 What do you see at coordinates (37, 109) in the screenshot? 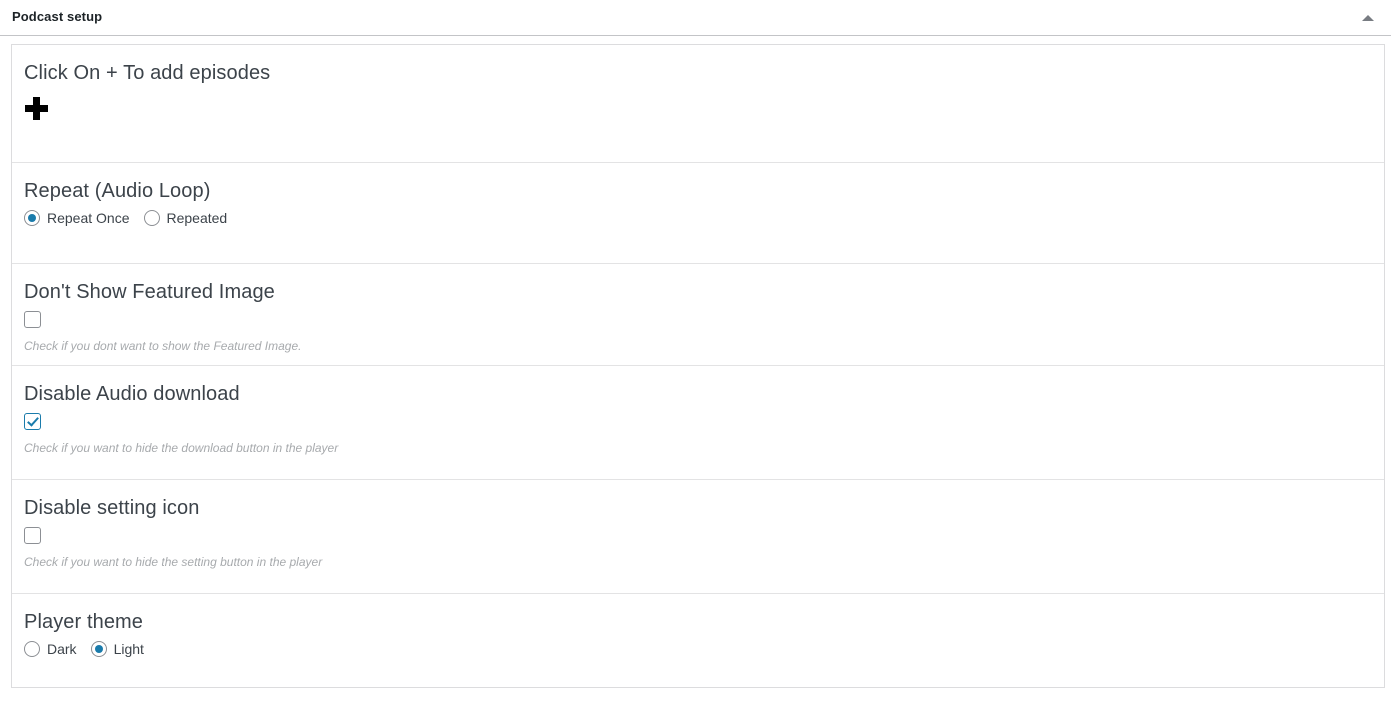
I see `plus-icon` at bounding box center [37, 109].